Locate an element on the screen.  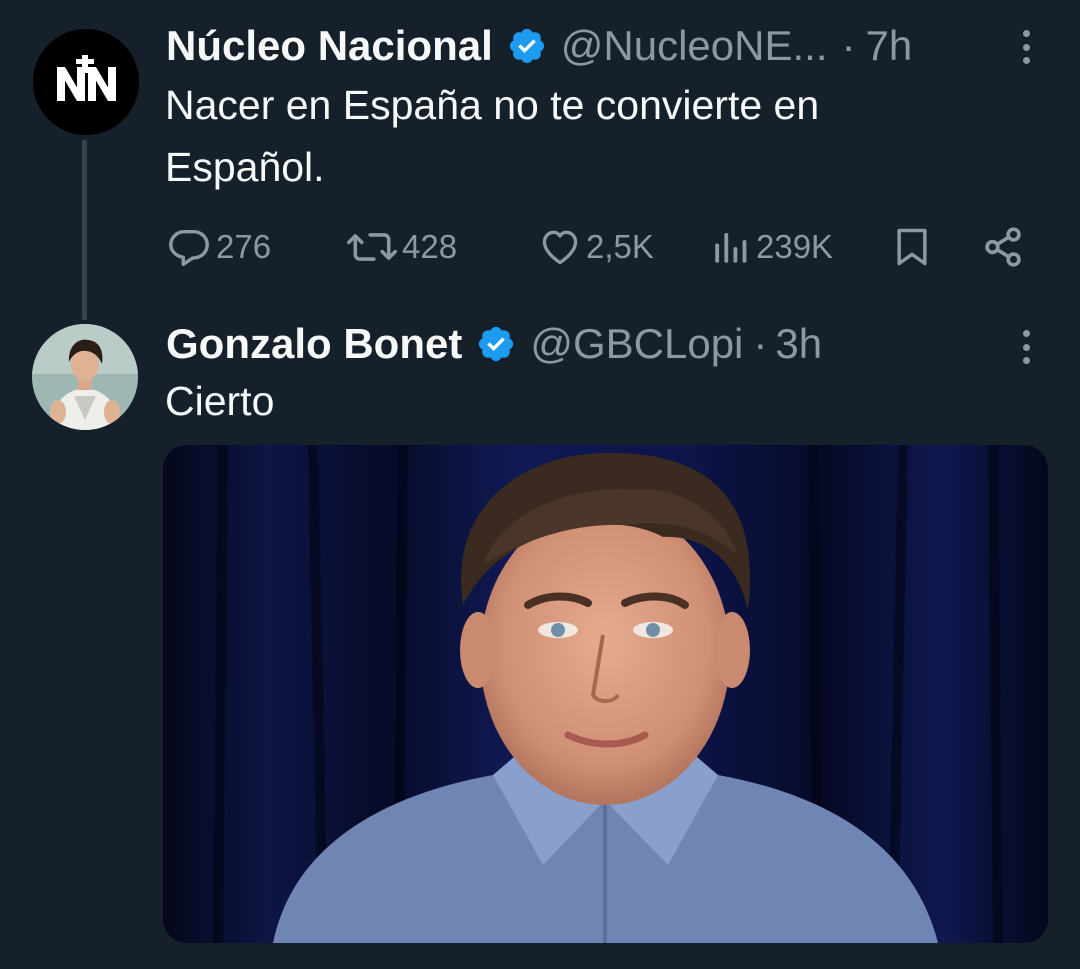
like-icon is located at coordinates (560, 247).